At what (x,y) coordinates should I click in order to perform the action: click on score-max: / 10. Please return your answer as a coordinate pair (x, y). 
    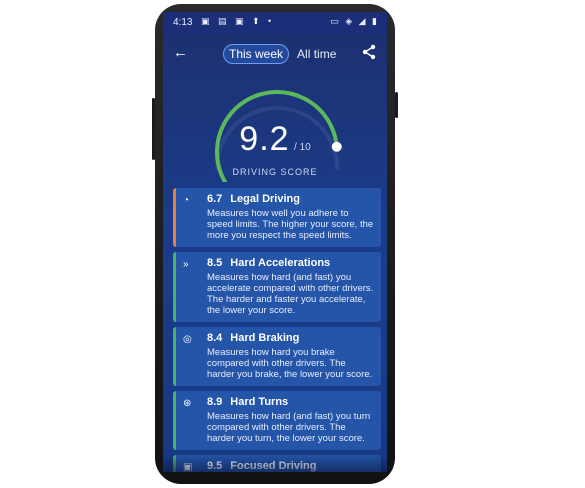
    Looking at the image, I should click on (302, 147).